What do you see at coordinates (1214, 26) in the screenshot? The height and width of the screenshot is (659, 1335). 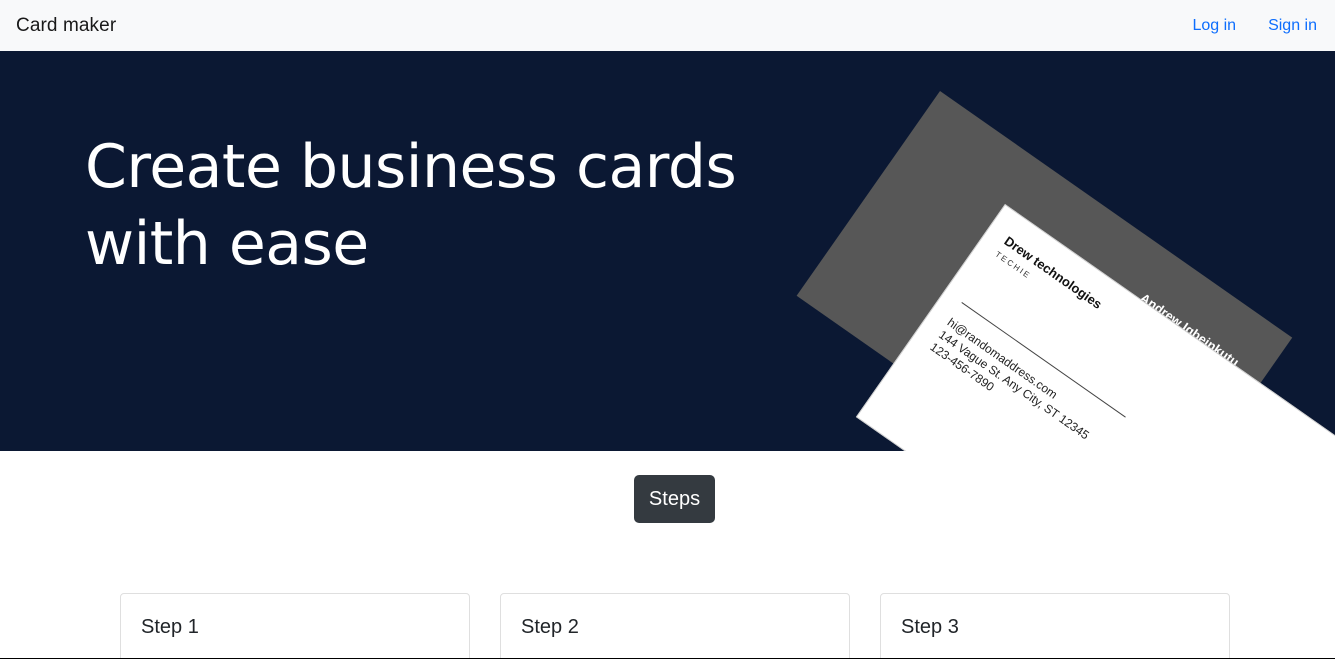 I see `login-link: Log in` at bounding box center [1214, 26].